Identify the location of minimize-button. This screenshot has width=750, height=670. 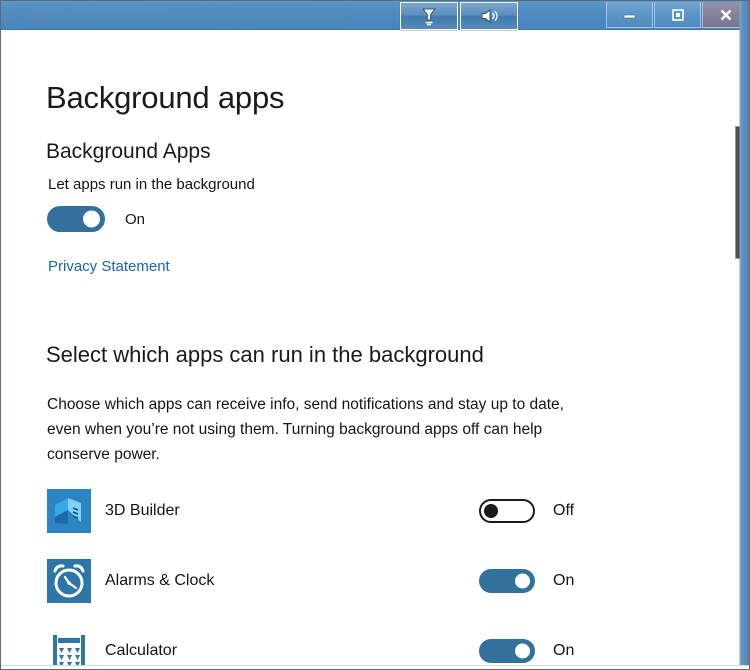
(629, 15).